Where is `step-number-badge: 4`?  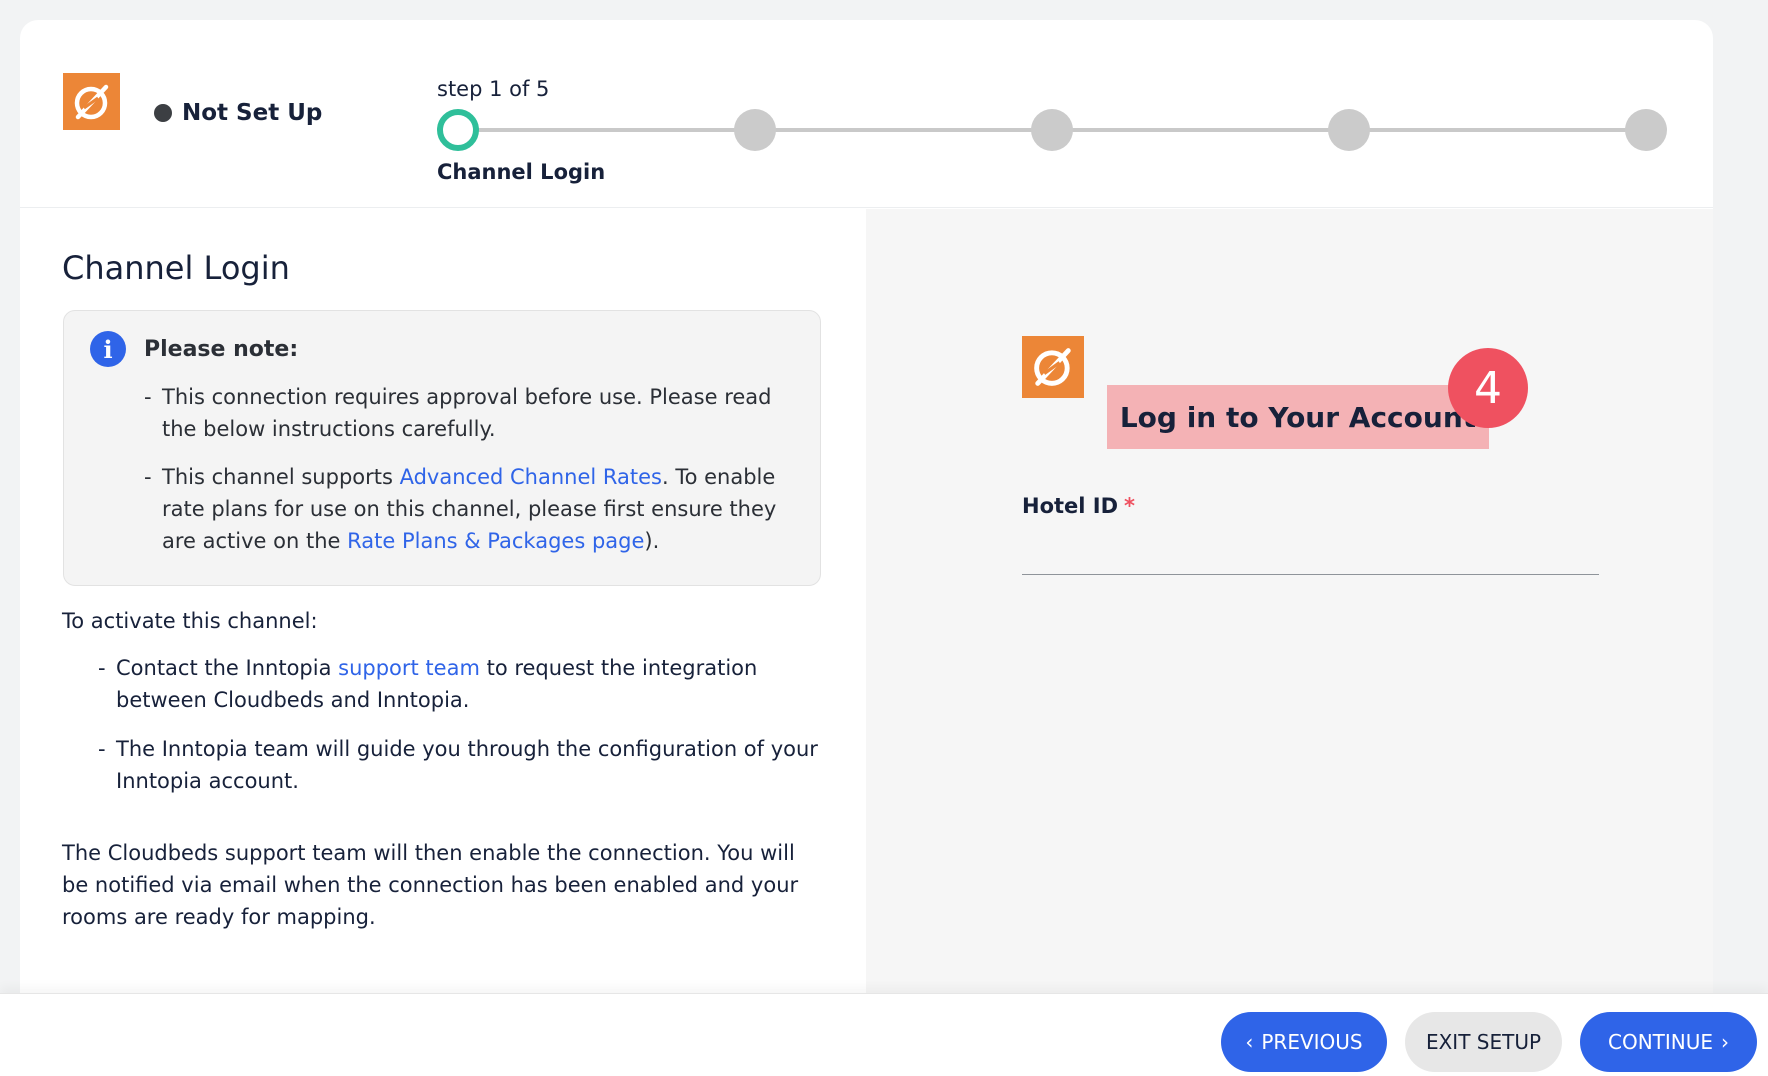
step-number-badge: 4 is located at coordinates (1488, 388).